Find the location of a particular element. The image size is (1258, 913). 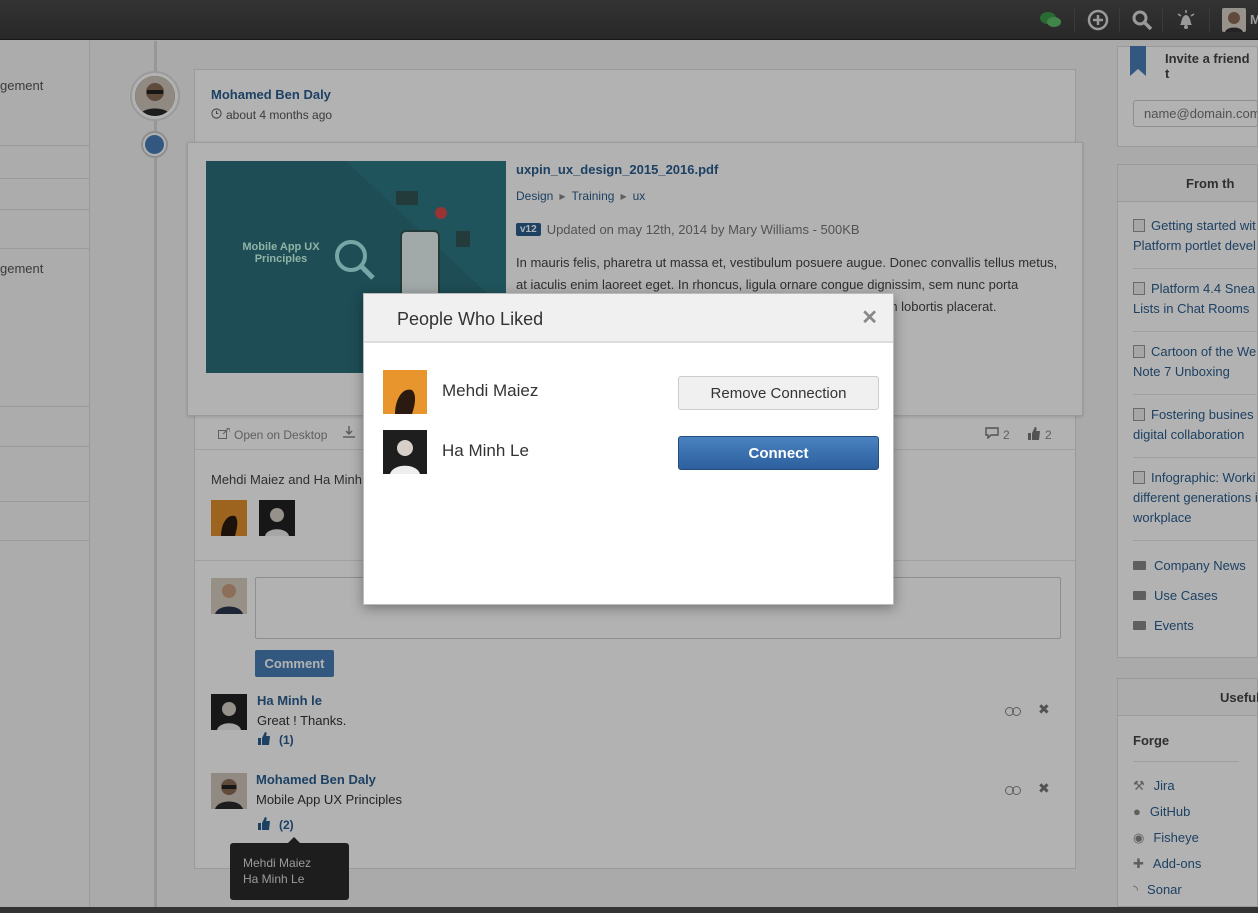

liker-row: Mehdi Maiez Remove Connection is located at coordinates (631, 392).